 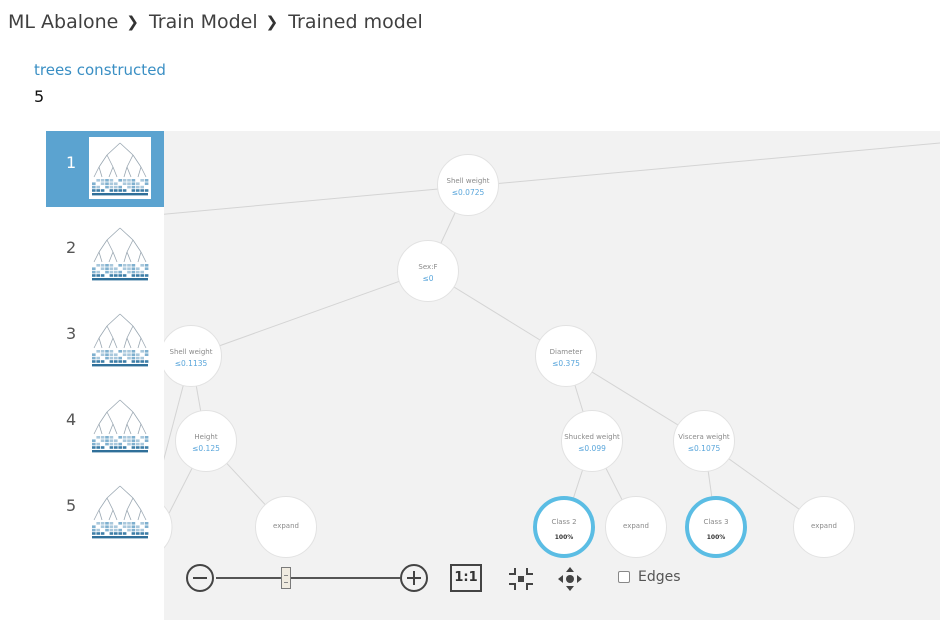 What do you see at coordinates (414, 578) in the screenshot?
I see `zoom-in-icon` at bounding box center [414, 578].